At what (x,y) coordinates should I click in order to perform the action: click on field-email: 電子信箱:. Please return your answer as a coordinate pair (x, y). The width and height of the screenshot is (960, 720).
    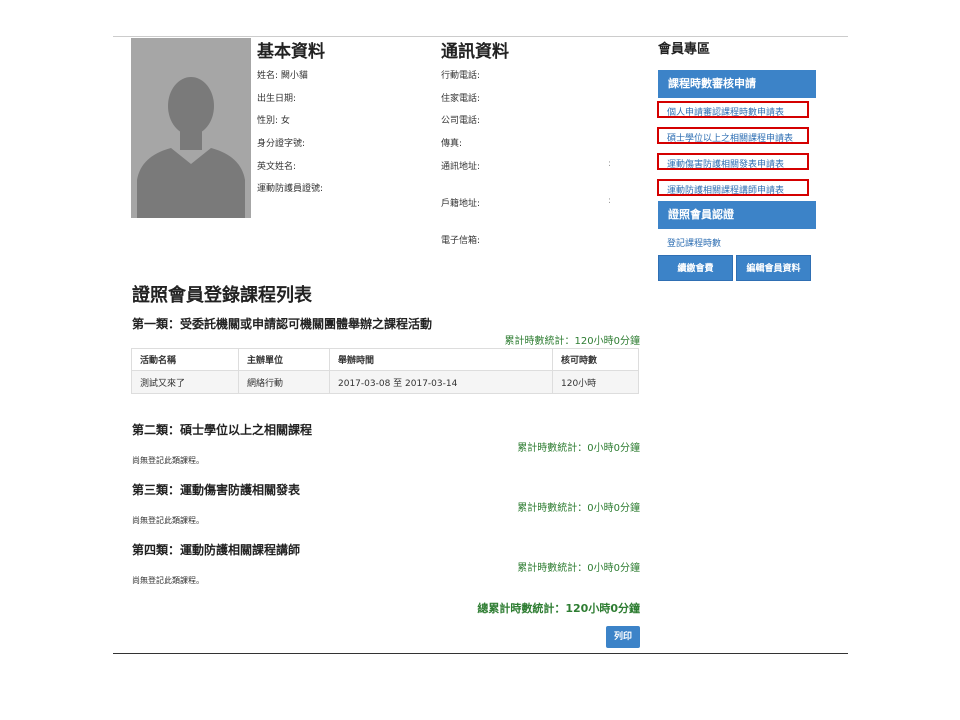
    Looking at the image, I should click on (461, 241).